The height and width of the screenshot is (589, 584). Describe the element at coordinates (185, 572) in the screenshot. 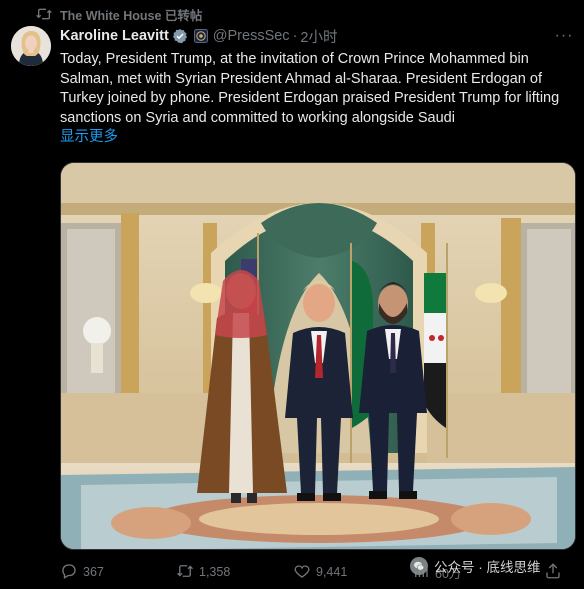

I see `repost-icon` at that location.